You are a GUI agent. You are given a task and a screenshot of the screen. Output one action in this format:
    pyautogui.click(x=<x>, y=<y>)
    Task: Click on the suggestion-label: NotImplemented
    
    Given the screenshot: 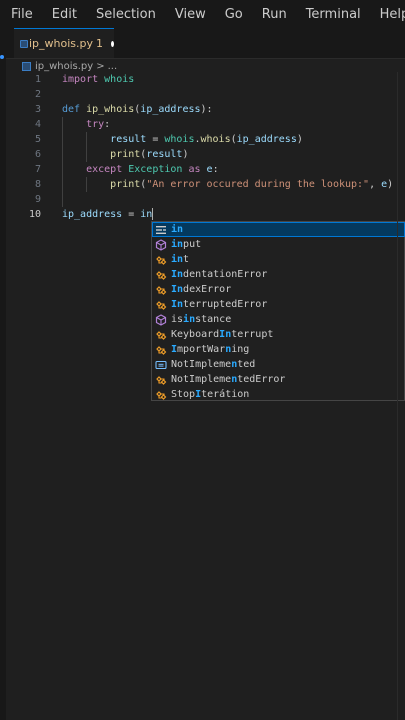 What is the action you would take?
    pyautogui.click(x=213, y=364)
    